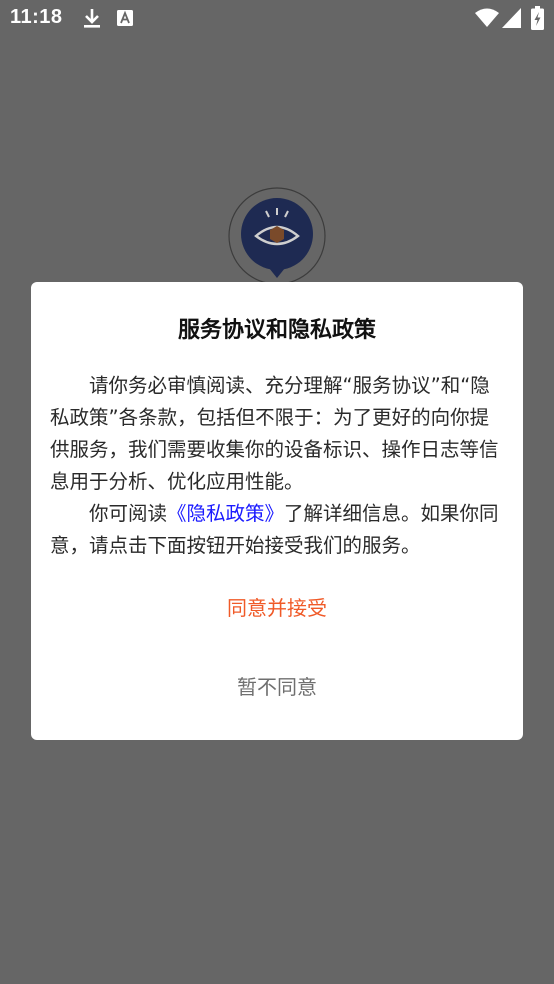  What do you see at coordinates (277, 608) in the screenshot?
I see `accept-button: 同意并接受` at bounding box center [277, 608].